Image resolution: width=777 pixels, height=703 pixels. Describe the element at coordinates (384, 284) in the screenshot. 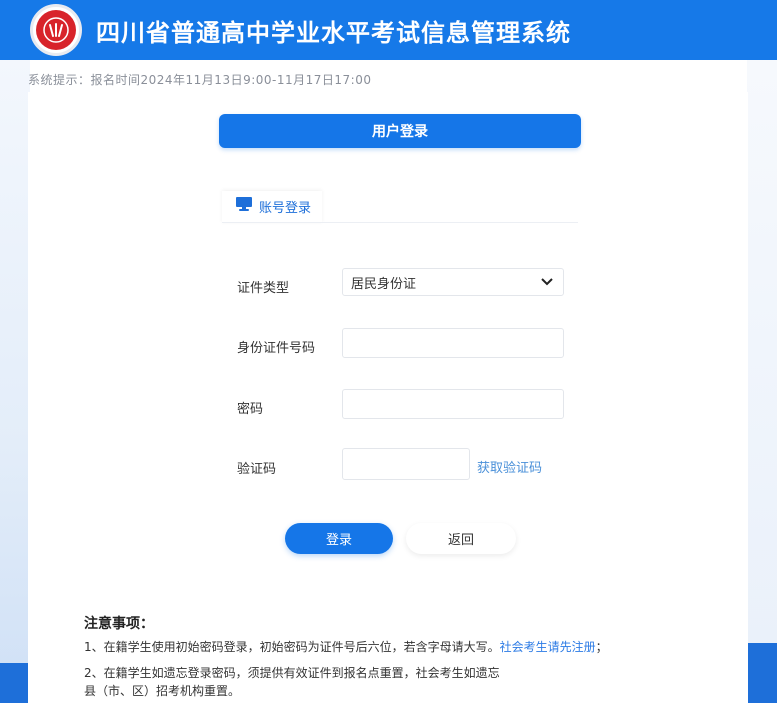

I see `id-type-selected-value: 居民身份证` at that location.